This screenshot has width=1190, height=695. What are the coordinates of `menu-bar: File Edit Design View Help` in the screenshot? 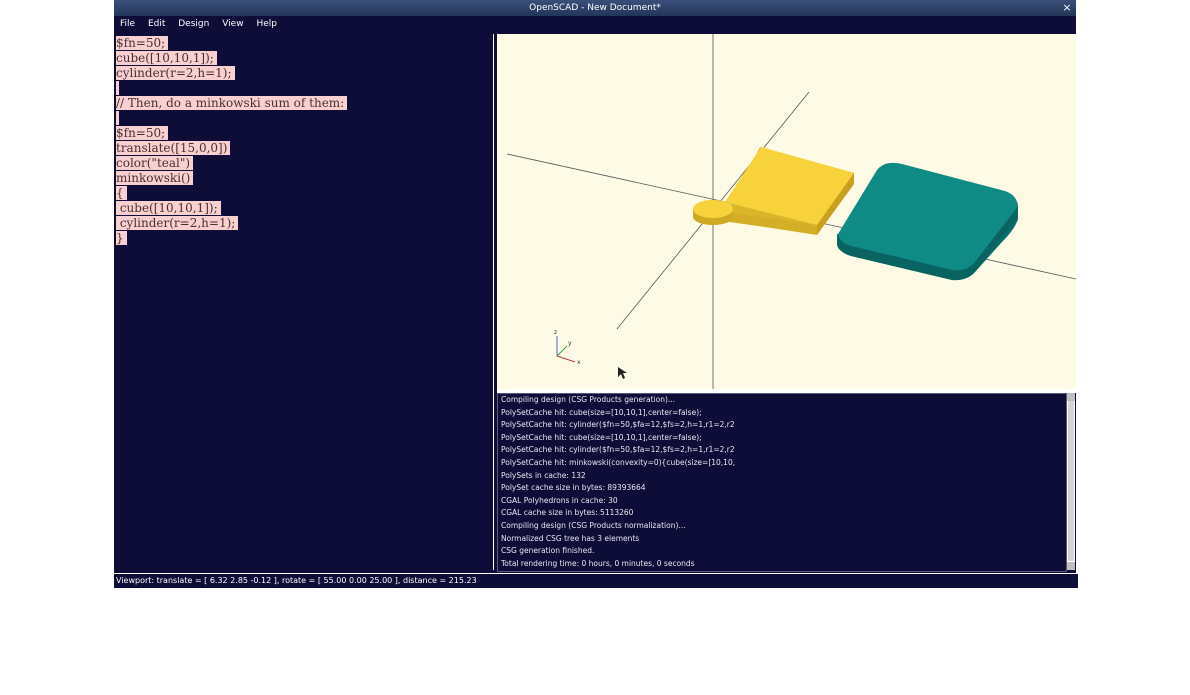 It's located at (595, 24).